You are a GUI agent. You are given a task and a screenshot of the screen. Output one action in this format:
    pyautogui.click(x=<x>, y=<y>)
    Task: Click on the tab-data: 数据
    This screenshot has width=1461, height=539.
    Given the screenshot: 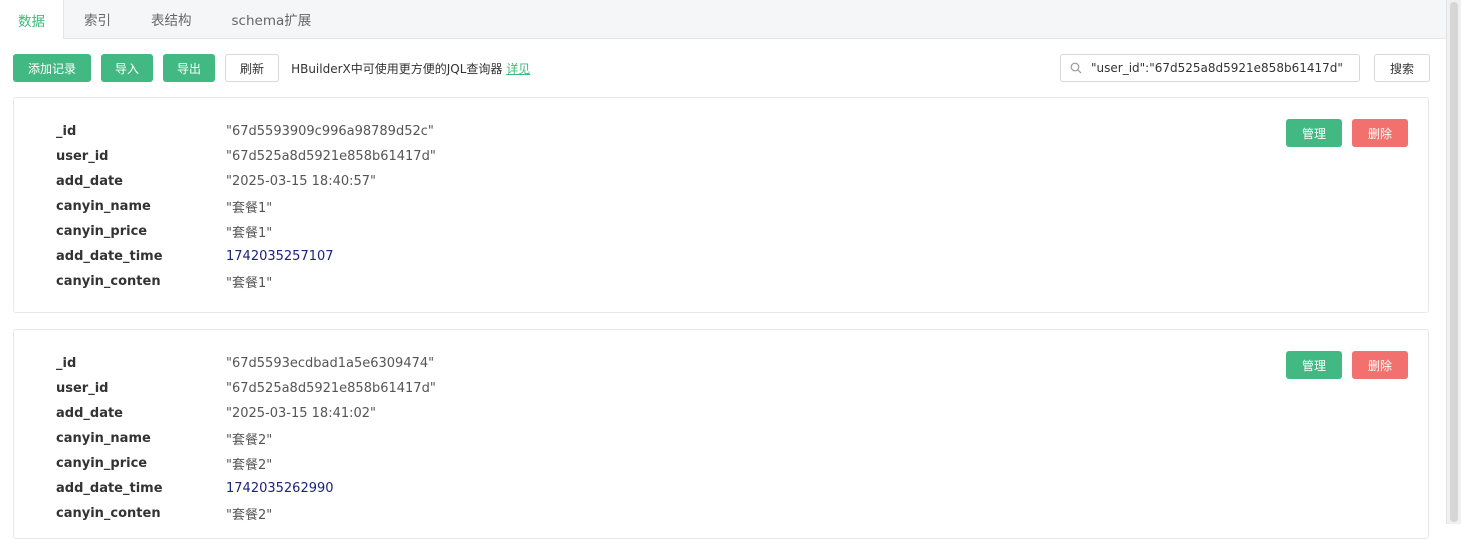 What is the action you would take?
    pyautogui.click(x=32, y=19)
    